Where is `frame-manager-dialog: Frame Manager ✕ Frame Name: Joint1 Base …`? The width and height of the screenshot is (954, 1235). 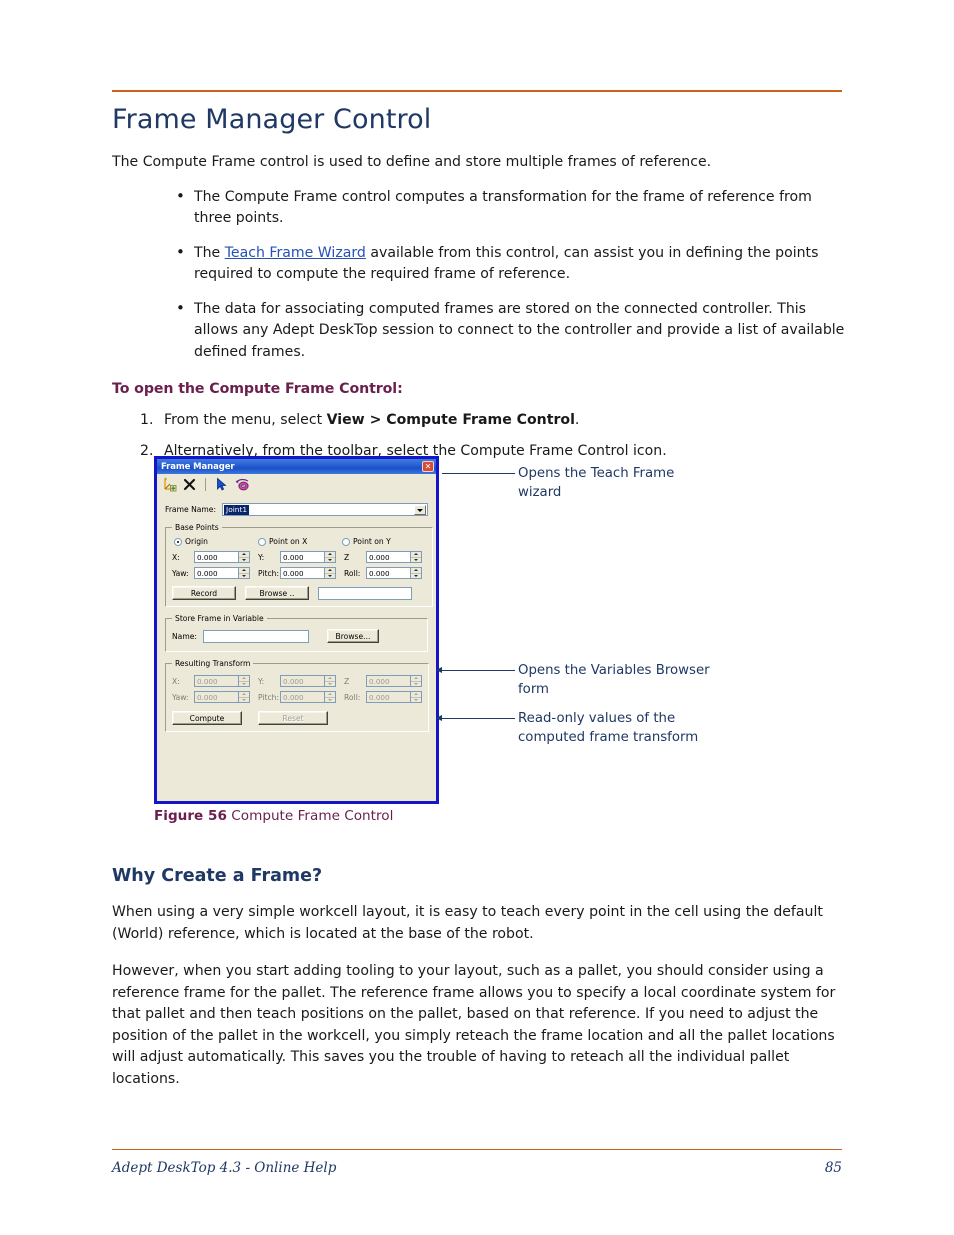 frame-manager-dialog: Frame Manager ✕ Frame Name: Joint1 Base … is located at coordinates (296, 630).